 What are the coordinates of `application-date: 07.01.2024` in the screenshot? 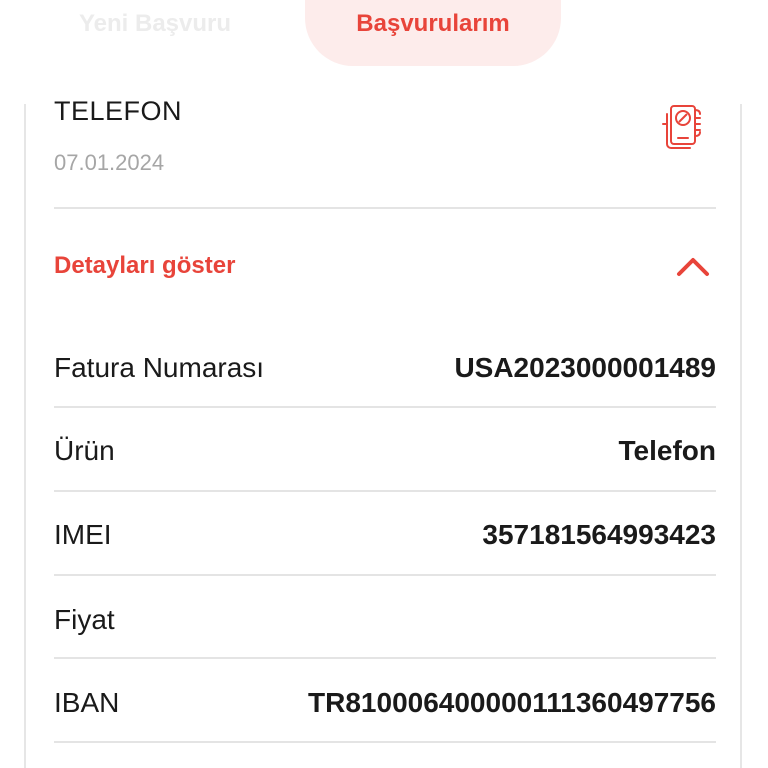 It's located at (109, 162).